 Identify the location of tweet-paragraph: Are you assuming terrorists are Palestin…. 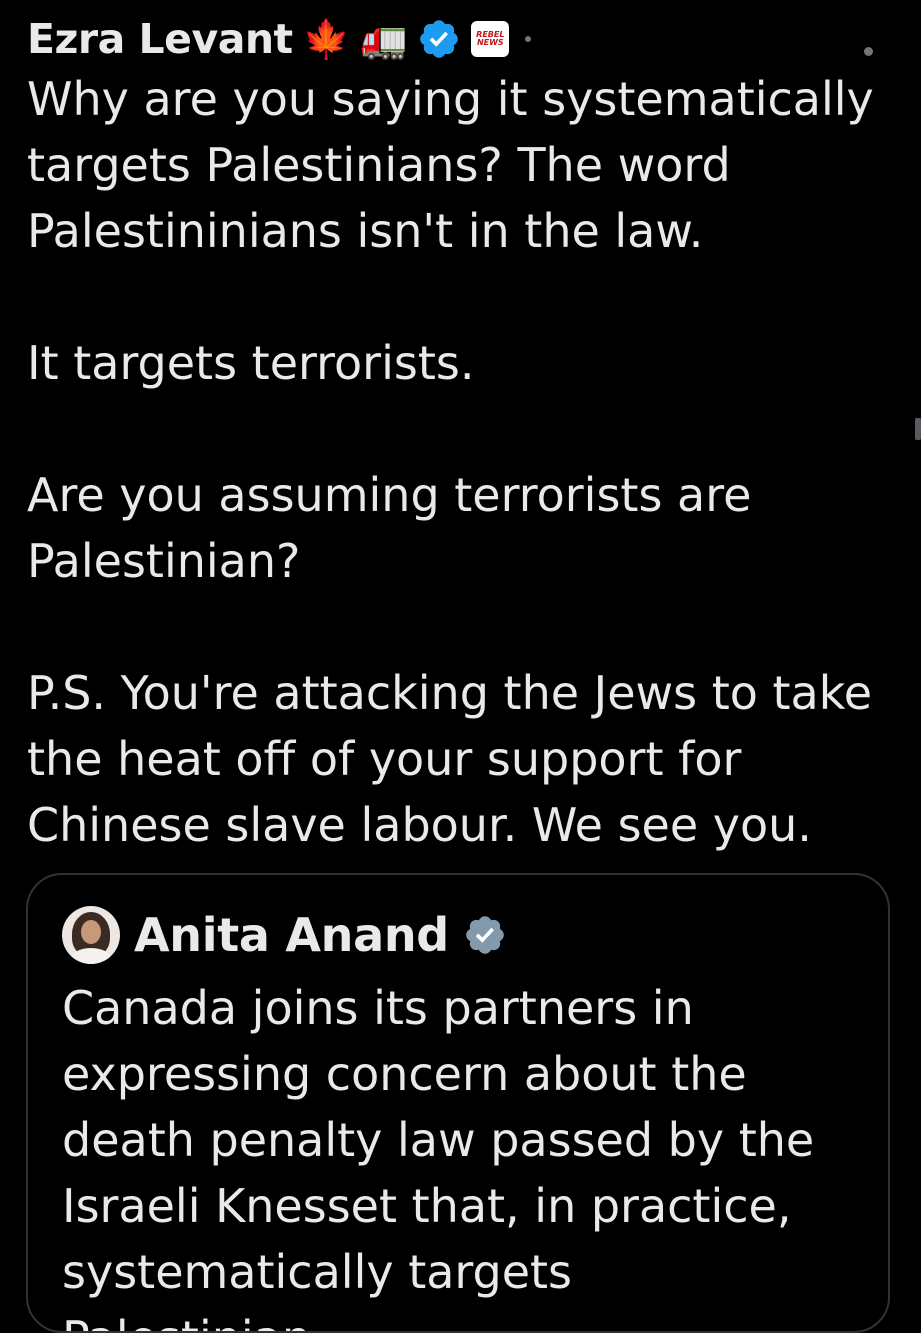
(389, 528).